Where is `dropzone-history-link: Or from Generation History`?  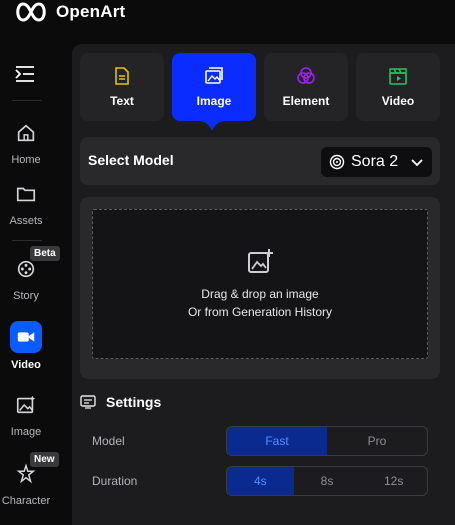 dropzone-history-link: Or from Generation History is located at coordinates (260, 312).